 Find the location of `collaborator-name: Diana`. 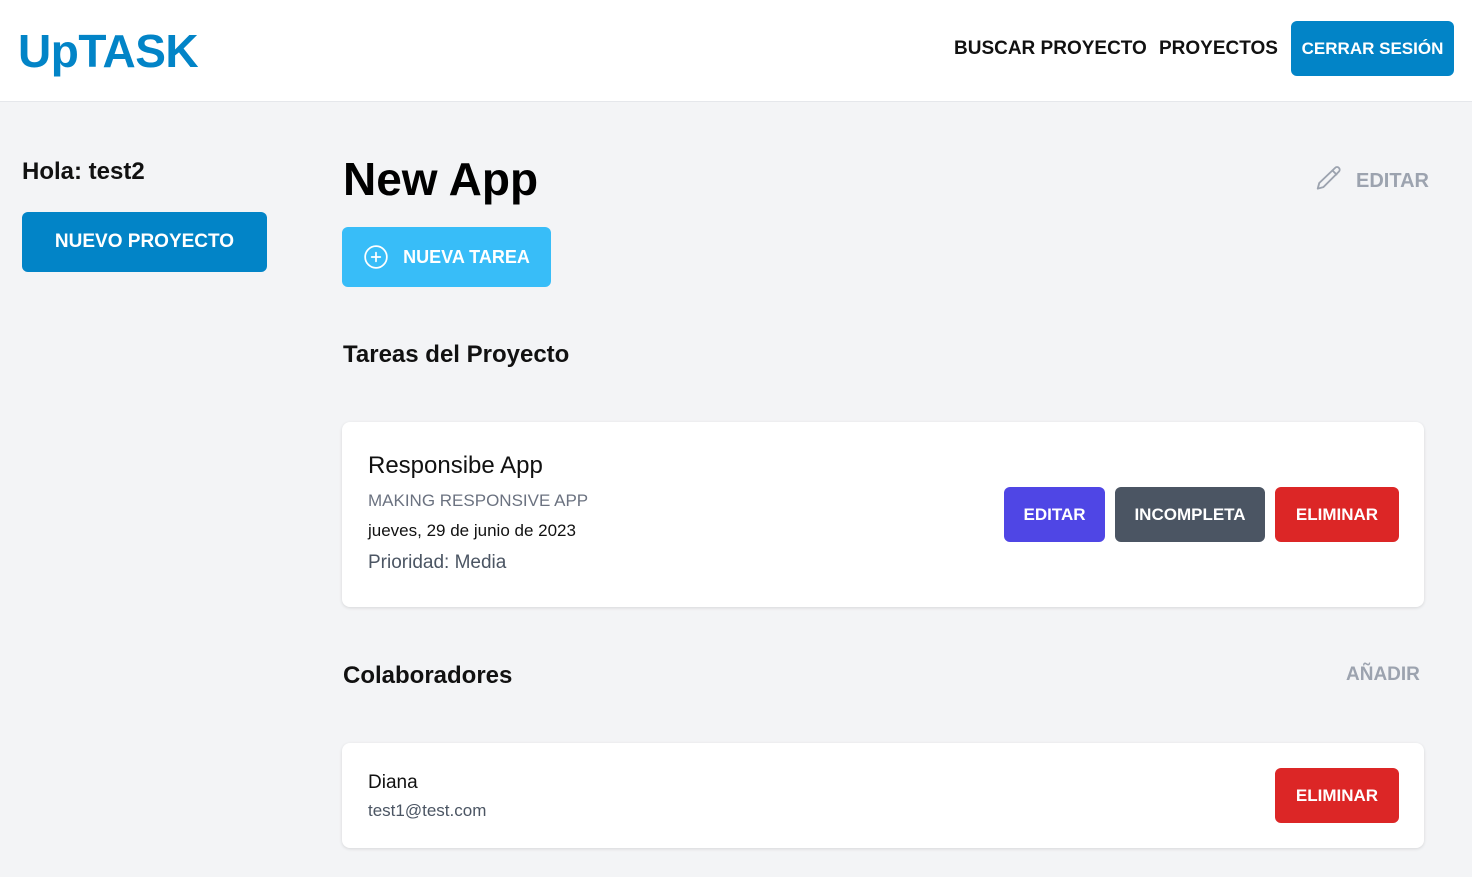

collaborator-name: Diana is located at coordinates (393, 782).